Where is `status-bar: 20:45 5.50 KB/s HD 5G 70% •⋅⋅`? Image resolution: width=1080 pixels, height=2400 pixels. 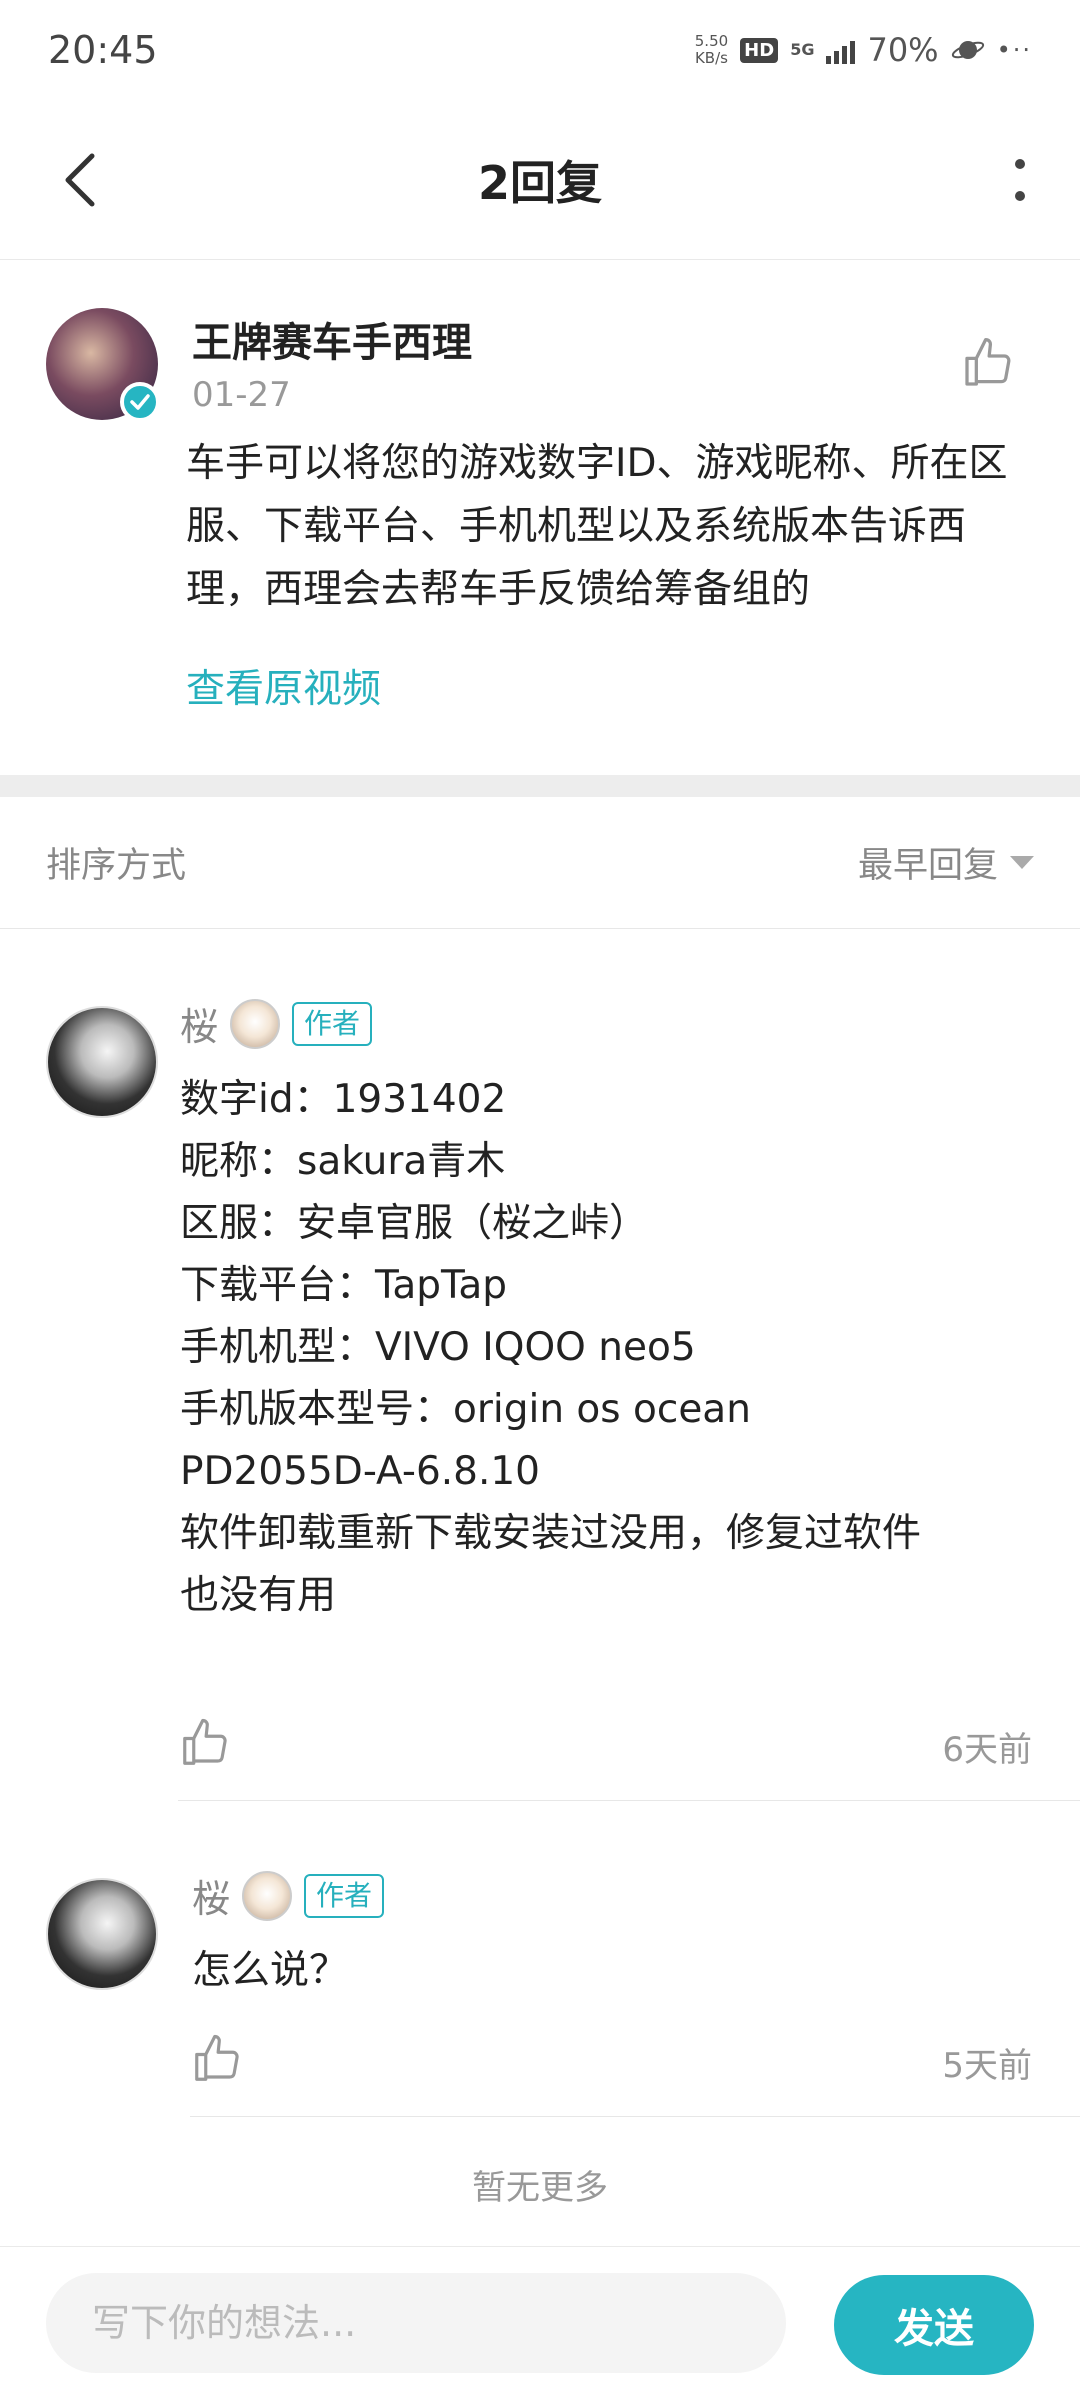 status-bar: 20:45 5.50 KB/s HD 5G 70% •⋅⋅ is located at coordinates (540, 50).